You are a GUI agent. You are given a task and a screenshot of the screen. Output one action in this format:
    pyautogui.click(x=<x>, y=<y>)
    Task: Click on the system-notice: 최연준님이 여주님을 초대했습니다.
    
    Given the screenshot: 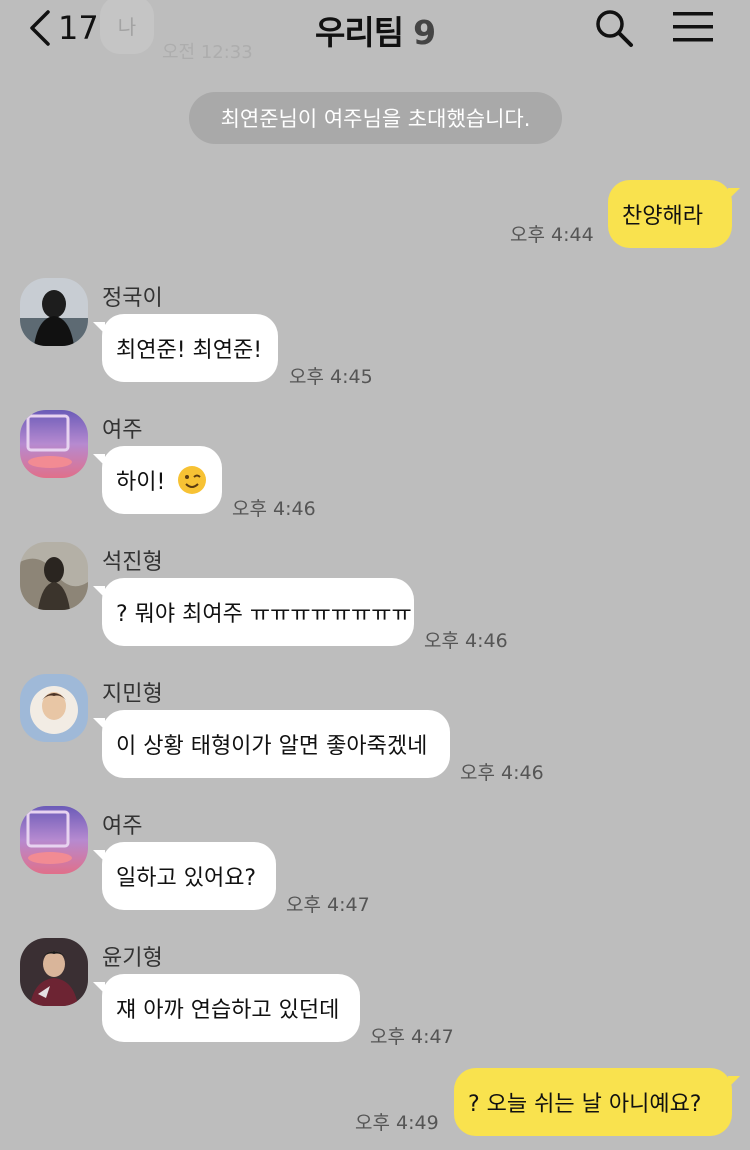 What is the action you would take?
    pyautogui.click(x=375, y=118)
    